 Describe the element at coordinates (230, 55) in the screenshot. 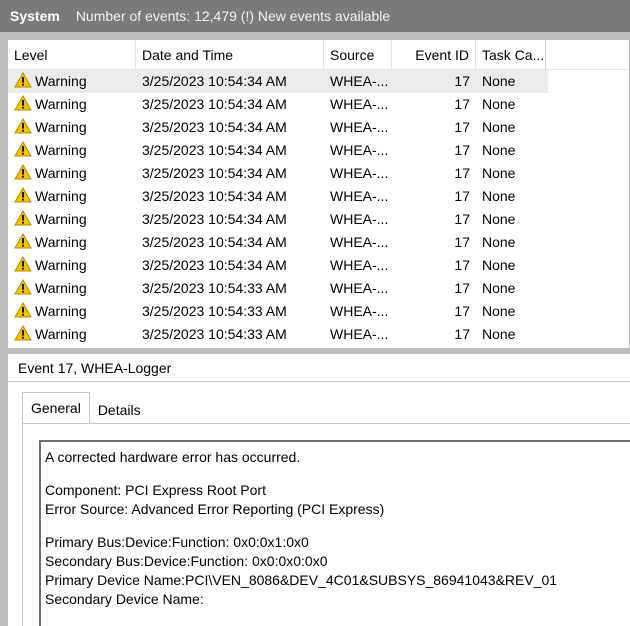

I see `column-header-date: Date and Time` at that location.